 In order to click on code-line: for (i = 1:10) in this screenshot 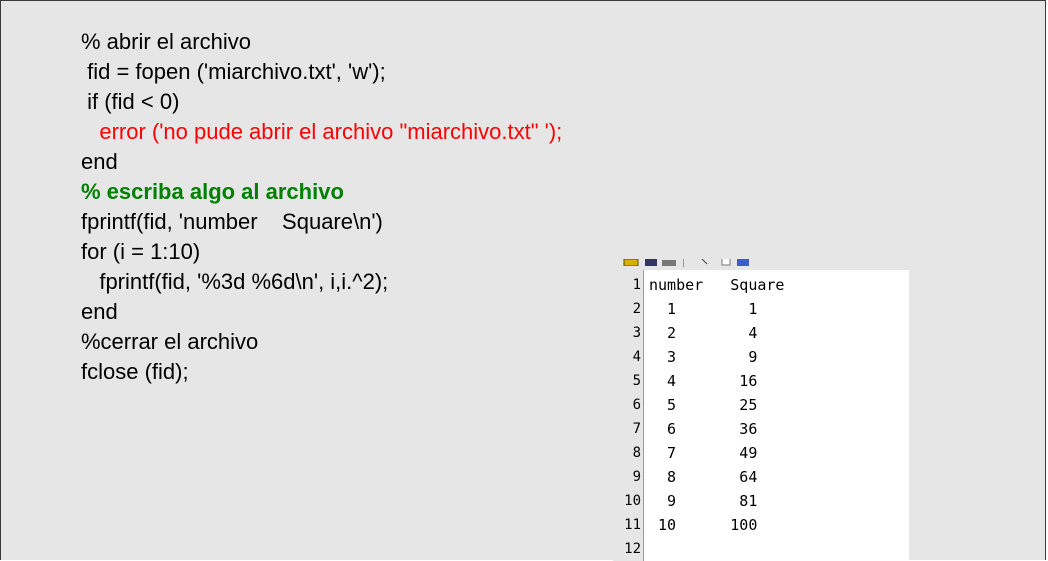, I will do `click(141, 251)`.